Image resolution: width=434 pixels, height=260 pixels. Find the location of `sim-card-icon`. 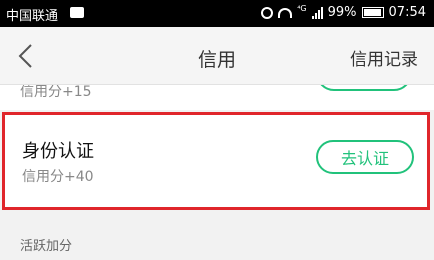

sim-card-icon is located at coordinates (77, 12).